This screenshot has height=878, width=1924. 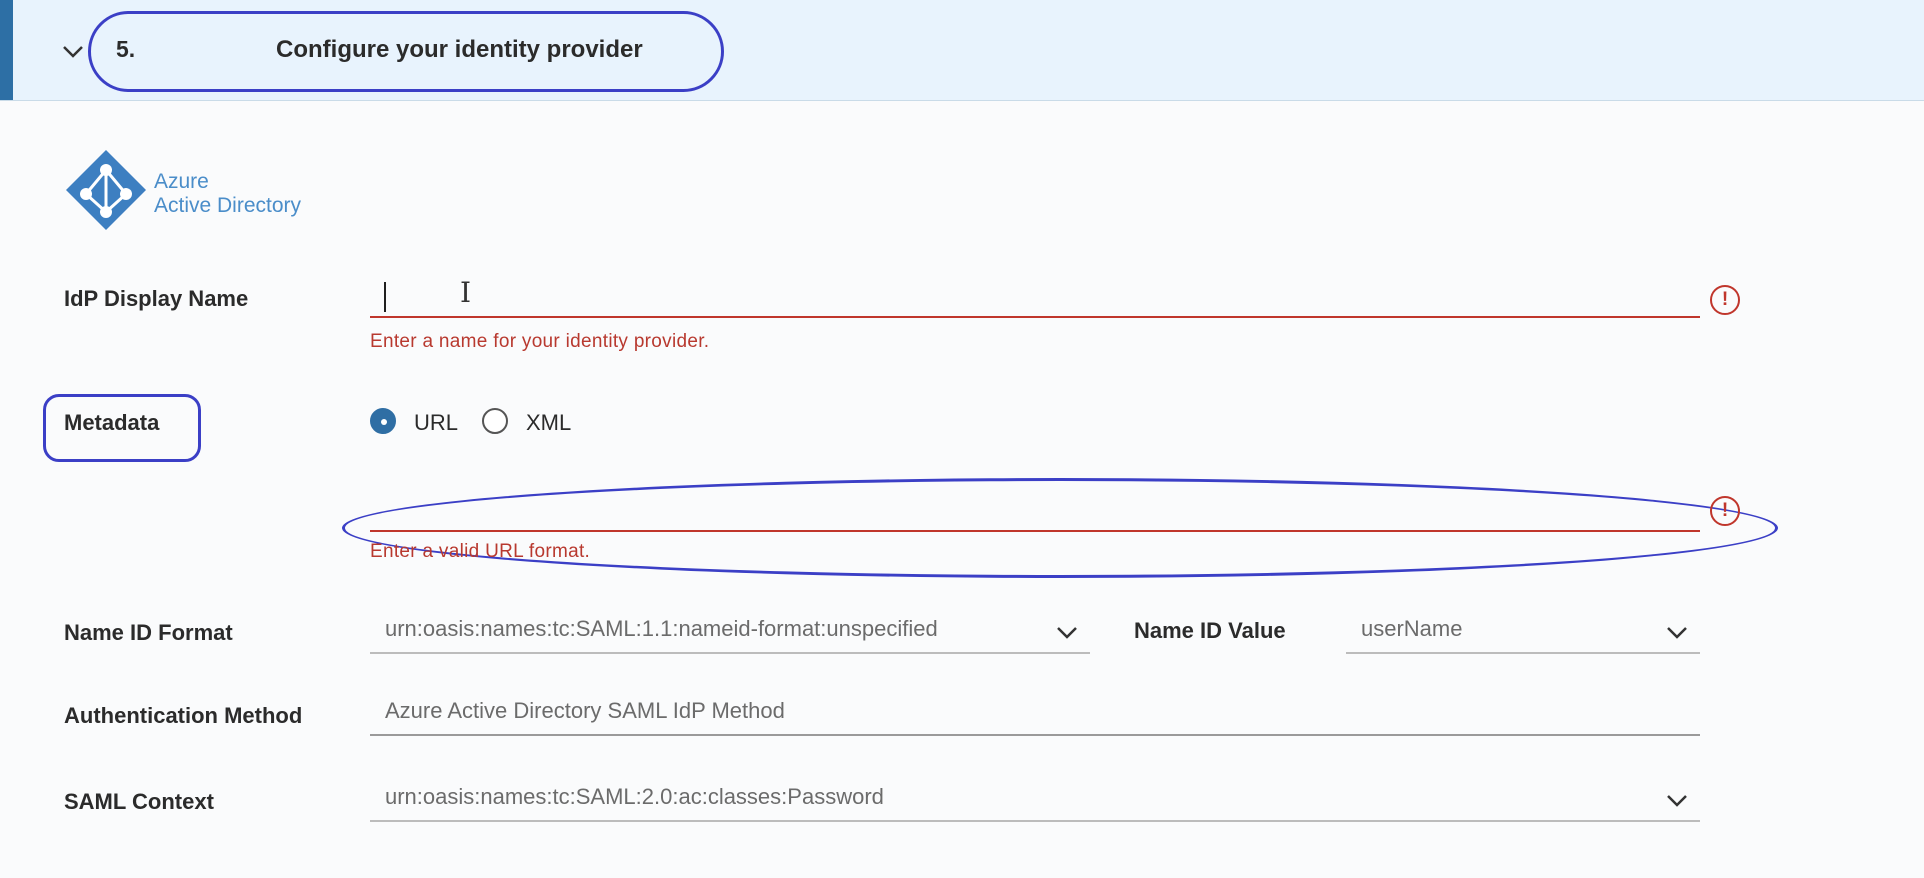 What do you see at coordinates (1523, 631) in the screenshot?
I see `name-id-value-select: userName` at bounding box center [1523, 631].